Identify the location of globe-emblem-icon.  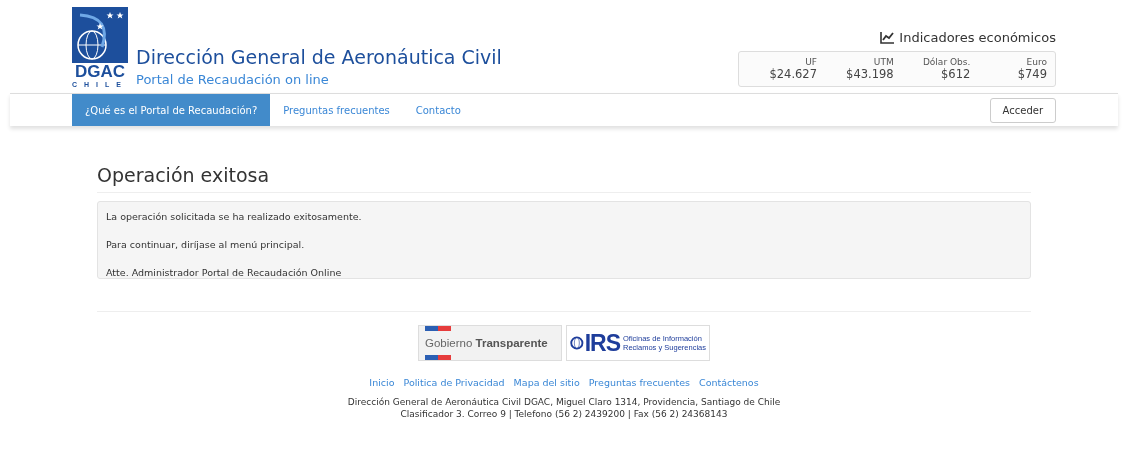
(100, 35).